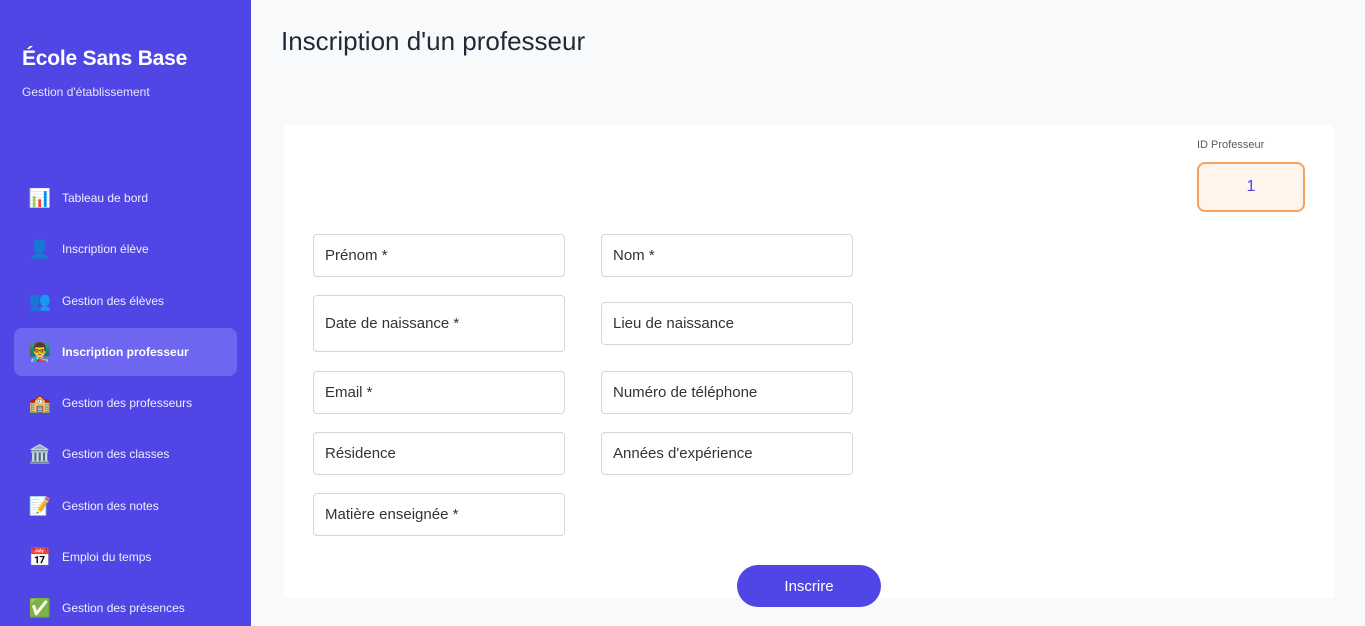 This screenshot has width=1365, height=626. What do you see at coordinates (727, 323) in the screenshot?
I see `lieu-naissance-field: Lieu de naissance` at bounding box center [727, 323].